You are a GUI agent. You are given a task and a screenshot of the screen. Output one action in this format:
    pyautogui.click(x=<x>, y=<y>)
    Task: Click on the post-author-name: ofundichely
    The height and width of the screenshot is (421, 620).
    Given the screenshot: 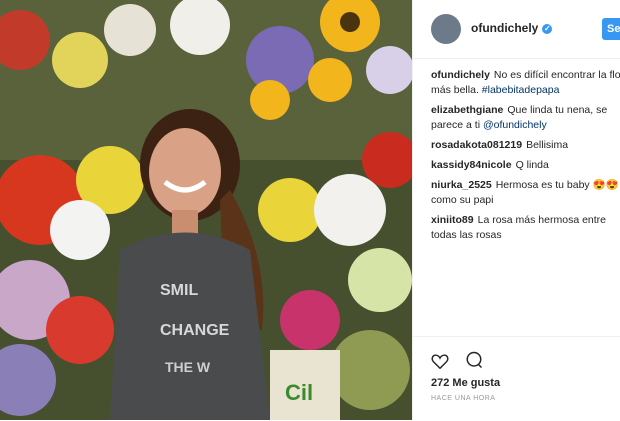 What is the action you would take?
    pyautogui.click(x=504, y=28)
    